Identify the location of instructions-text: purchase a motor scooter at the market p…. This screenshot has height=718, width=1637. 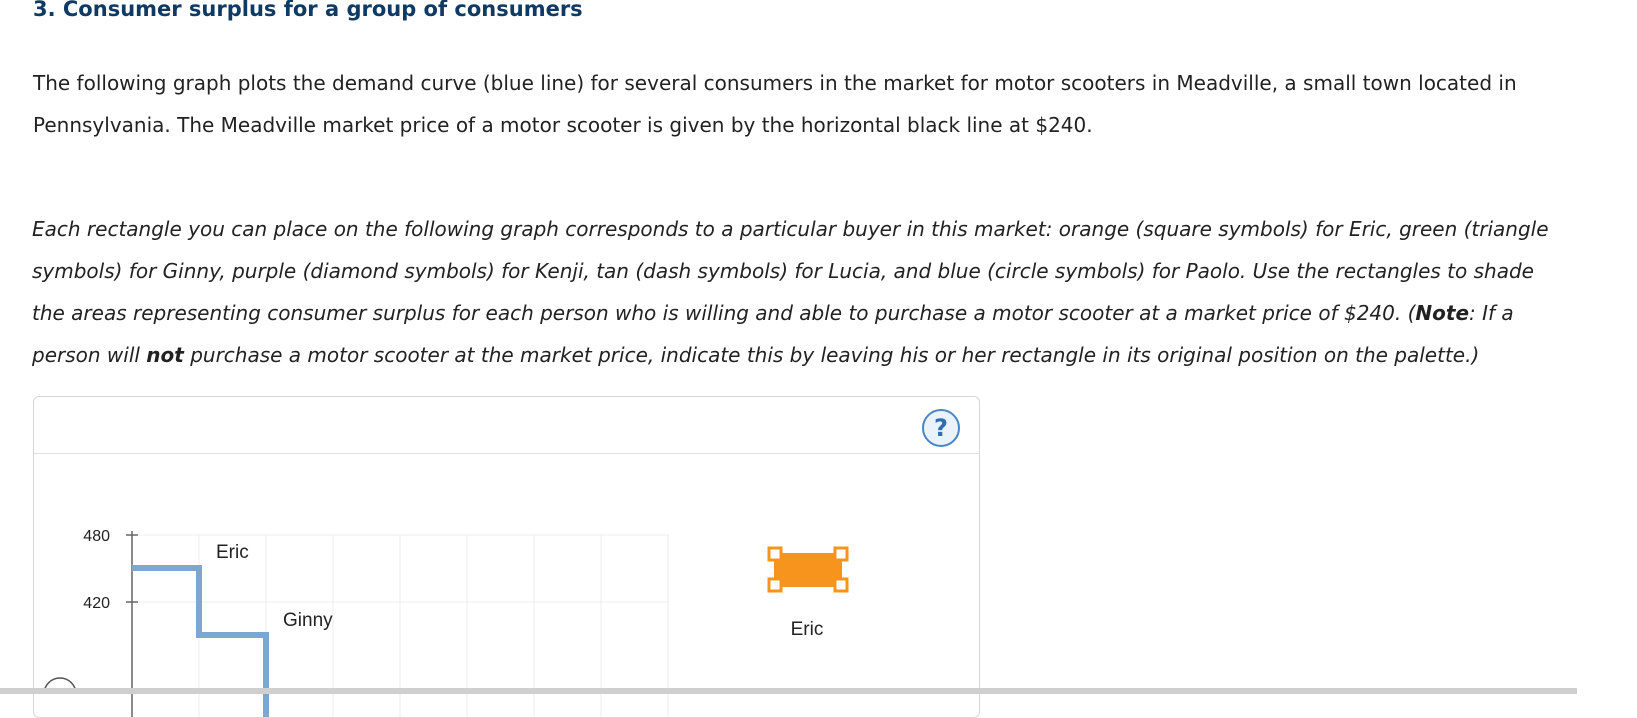
(831, 355).